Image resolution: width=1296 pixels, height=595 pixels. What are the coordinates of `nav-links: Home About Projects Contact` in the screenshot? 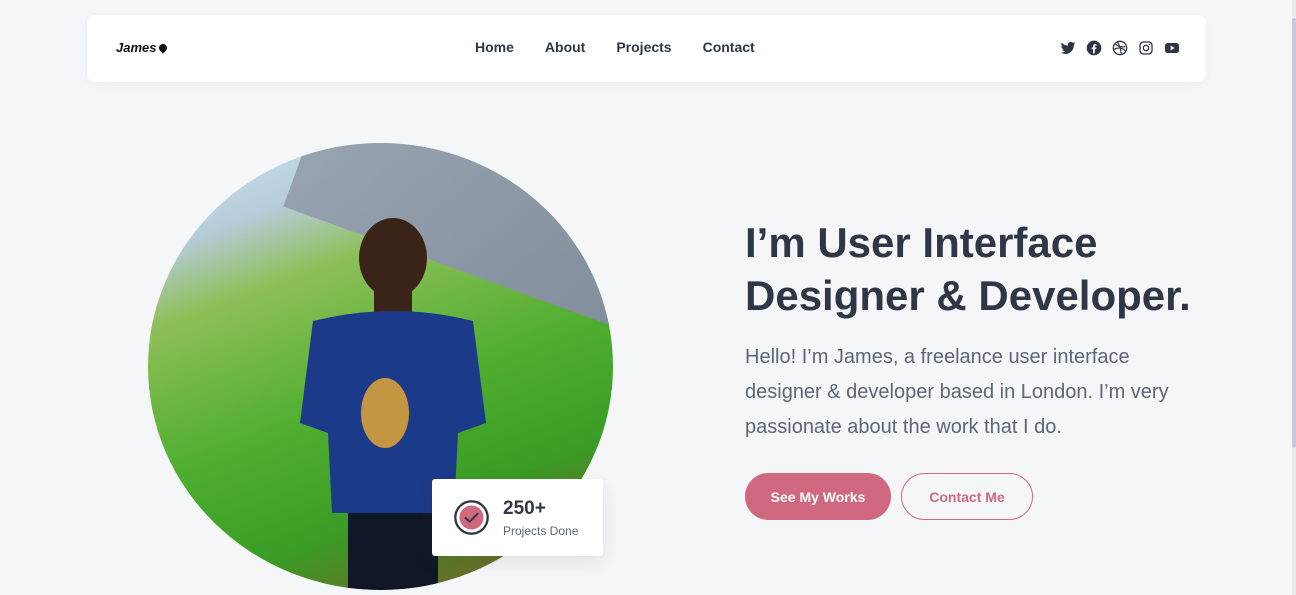 It's located at (615, 47).